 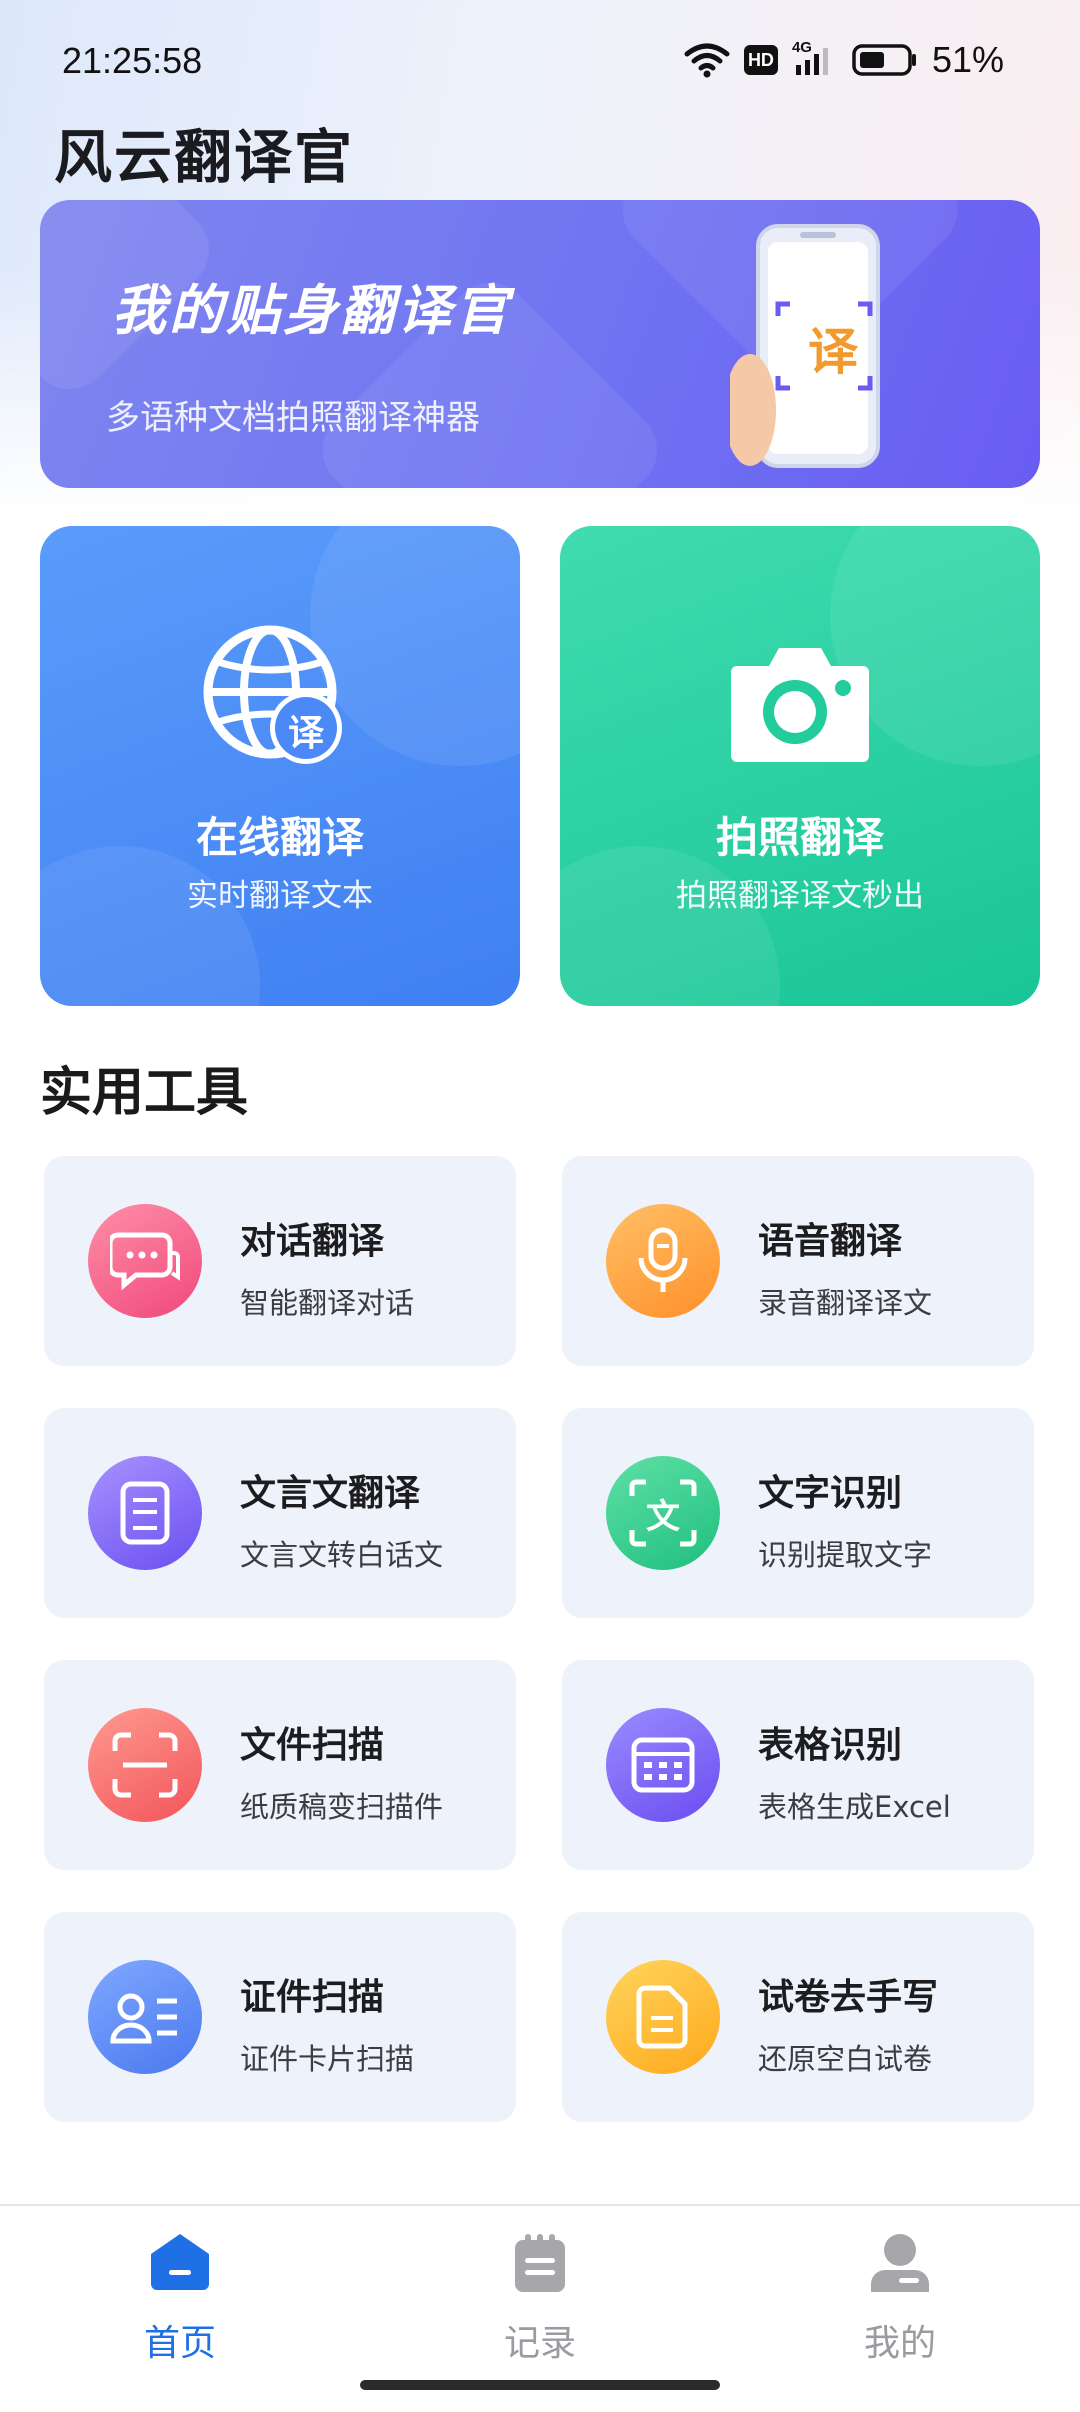 I want to click on text-scan-icon: 文, so click(x=663, y=1513).